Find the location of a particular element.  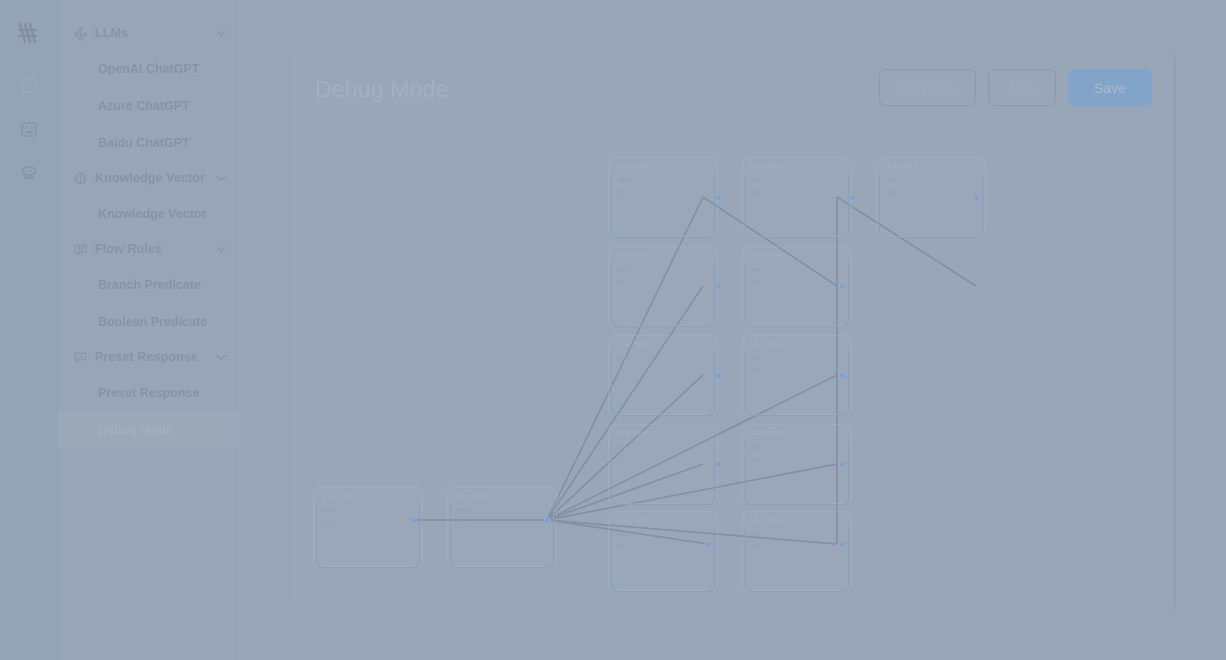

book-icon is located at coordinates (80, 249).